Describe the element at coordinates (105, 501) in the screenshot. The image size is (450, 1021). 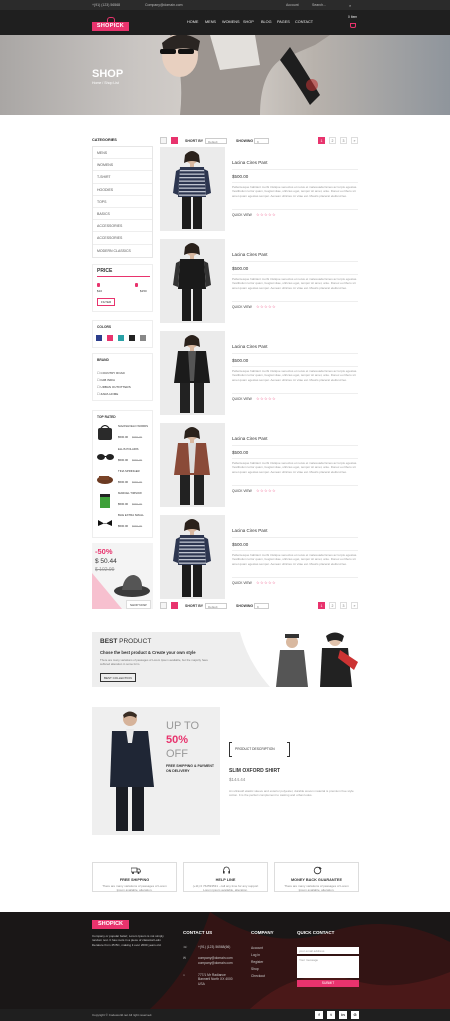
I see `top-rated-thumb` at that location.